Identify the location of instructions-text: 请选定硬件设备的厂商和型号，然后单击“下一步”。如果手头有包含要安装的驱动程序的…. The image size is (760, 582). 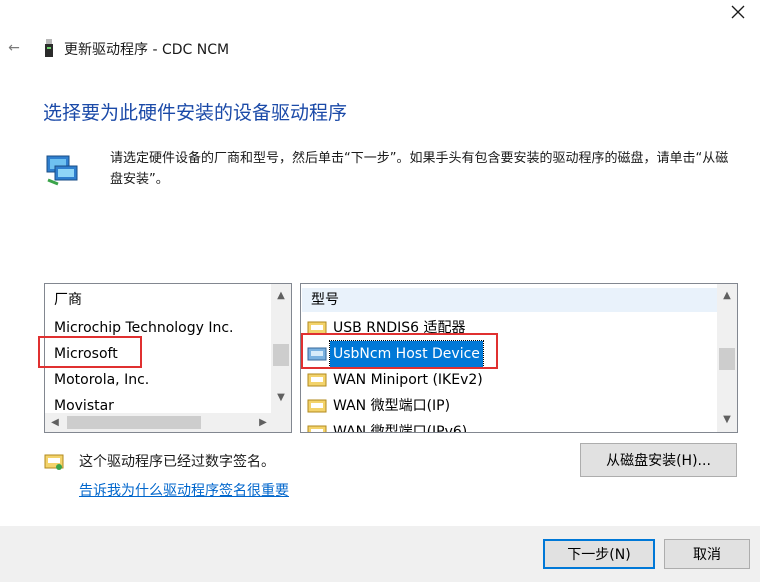
(419, 169).